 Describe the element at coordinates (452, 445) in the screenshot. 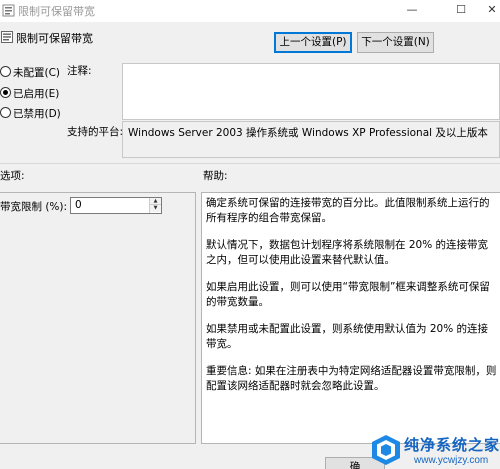

I see `watermark-title: 纯净系统之家` at that location.